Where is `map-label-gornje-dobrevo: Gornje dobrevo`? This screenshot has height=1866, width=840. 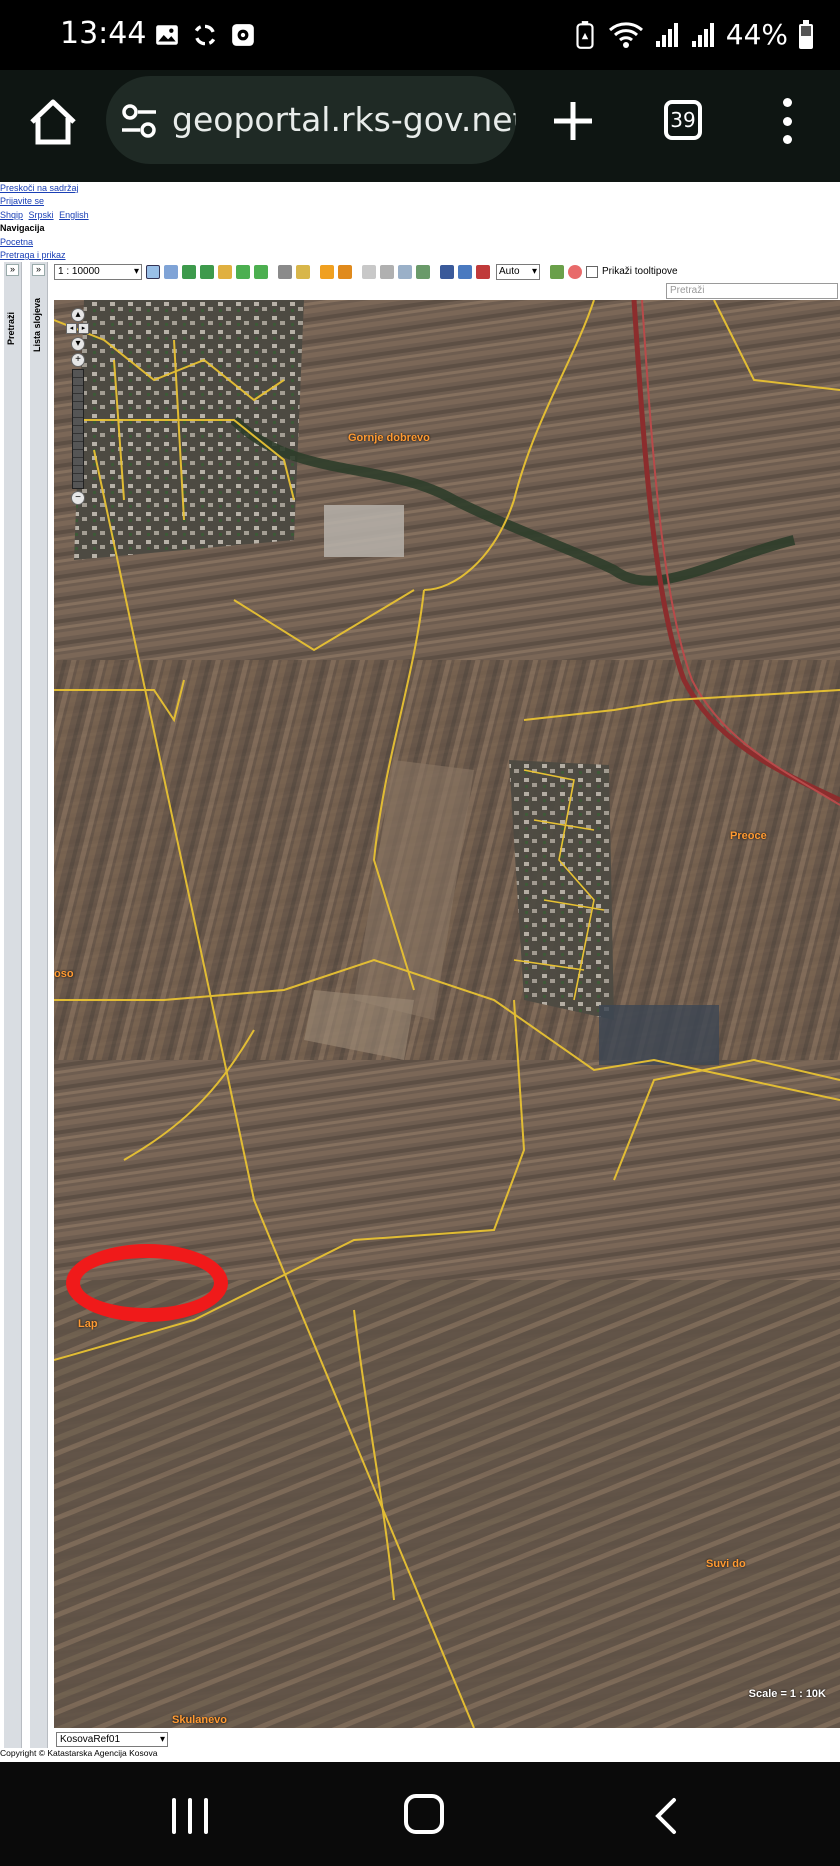
map-label-gornje-dobrevo: Gornje dobrevo is located at coordinates (389, 438).